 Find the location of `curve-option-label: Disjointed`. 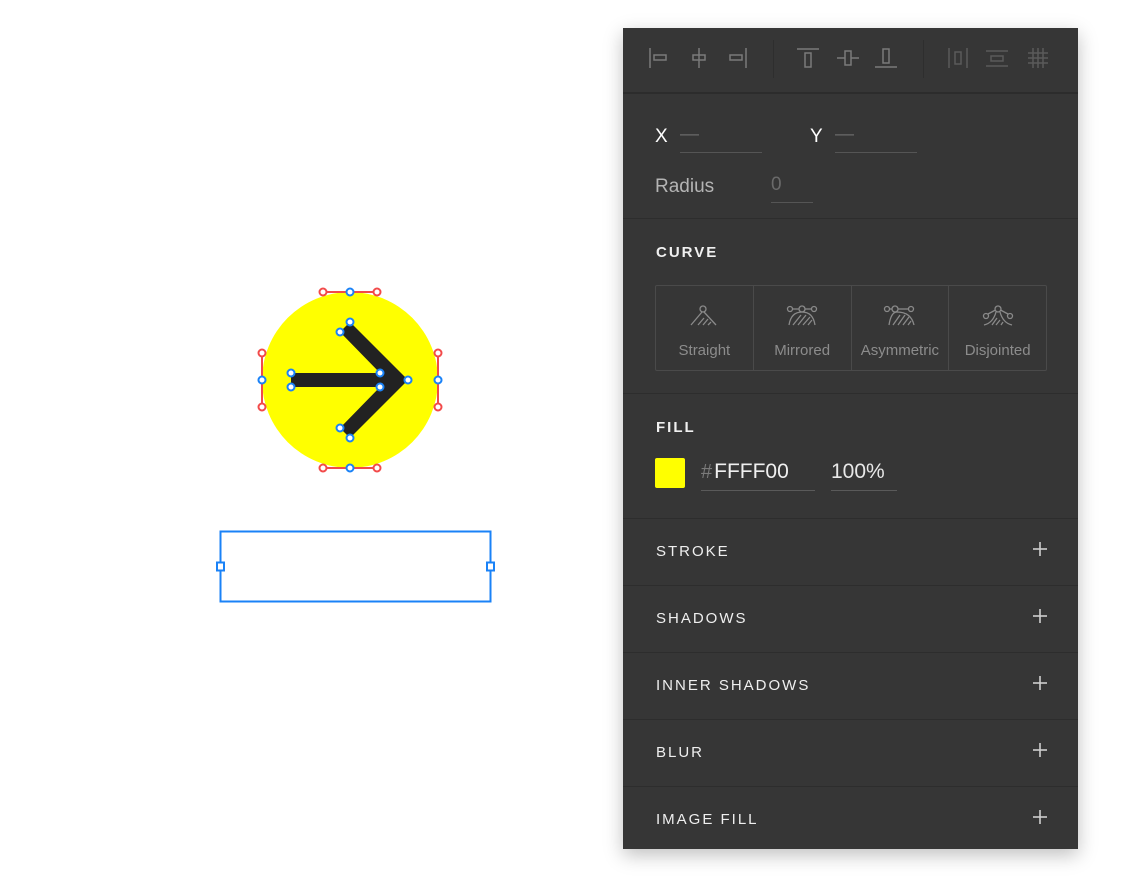

curve-option-label: Disjointed is located at coordinates (997, 350).